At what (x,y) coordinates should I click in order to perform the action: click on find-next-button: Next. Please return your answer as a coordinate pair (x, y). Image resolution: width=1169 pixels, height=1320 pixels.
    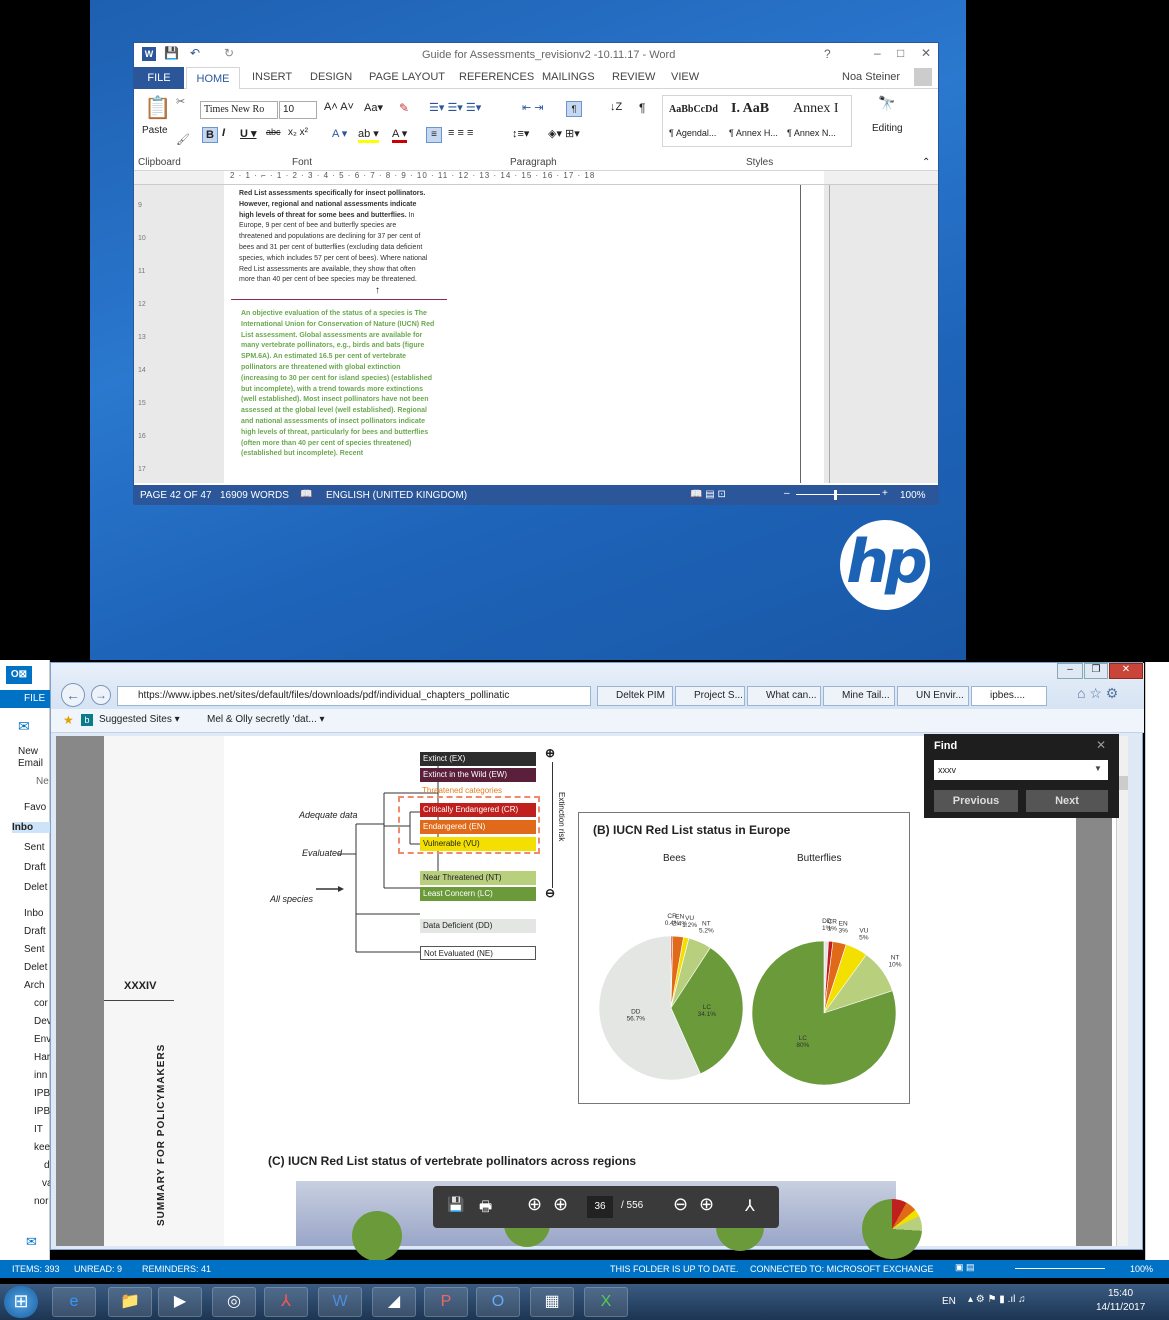
    Looking at the image, I should click on (1067, 801).